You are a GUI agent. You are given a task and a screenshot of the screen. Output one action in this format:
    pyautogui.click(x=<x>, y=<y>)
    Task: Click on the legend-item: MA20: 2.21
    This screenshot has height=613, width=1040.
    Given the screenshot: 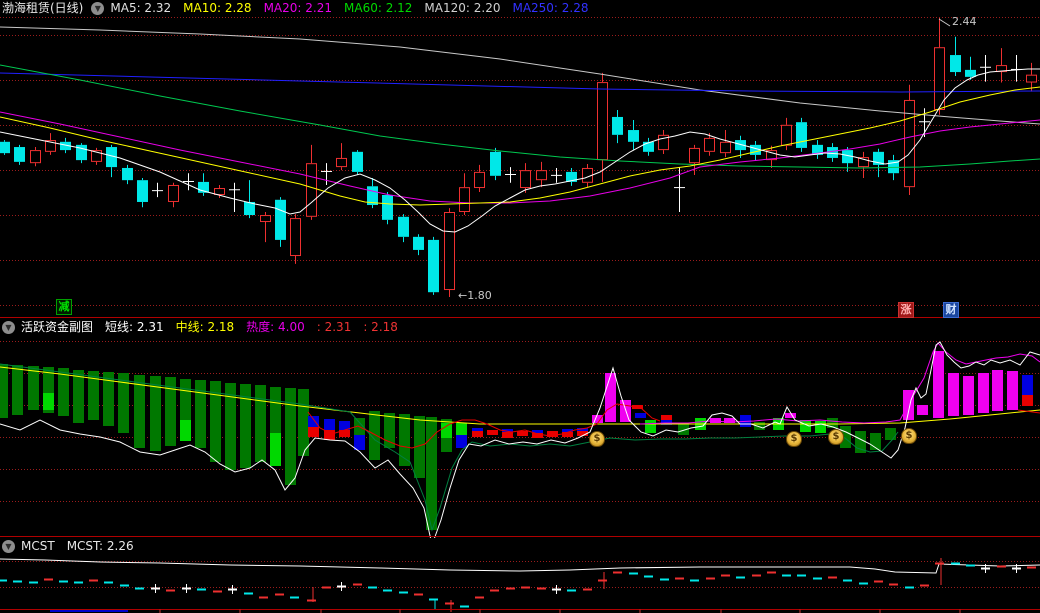 What is the action you would take?
    pyautogui.click(x=297, y=8)
    